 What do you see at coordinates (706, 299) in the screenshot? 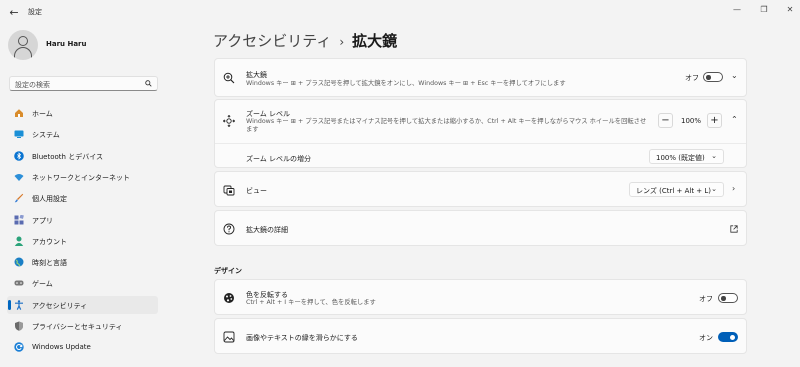
I see `invert-colors-toggle-label: オフ` at bounding box center [706, 299].